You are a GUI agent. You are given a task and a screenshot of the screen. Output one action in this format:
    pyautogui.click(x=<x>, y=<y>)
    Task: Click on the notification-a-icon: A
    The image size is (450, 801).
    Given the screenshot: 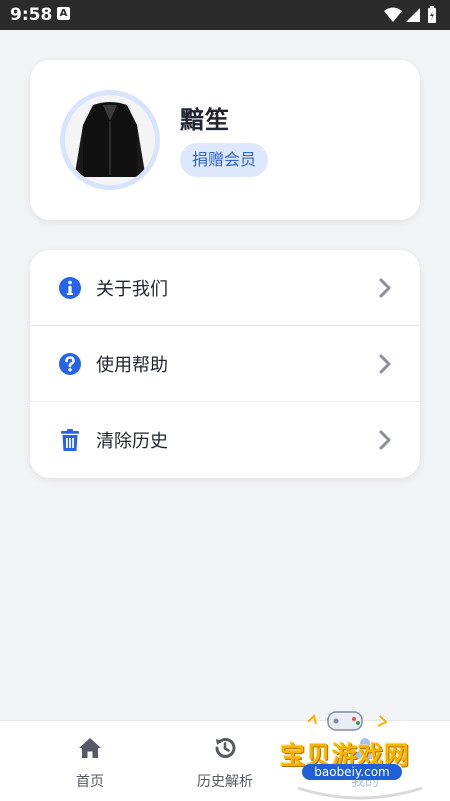 What is the action you would take?
    pyautogui.click(x=63, y=13)
    